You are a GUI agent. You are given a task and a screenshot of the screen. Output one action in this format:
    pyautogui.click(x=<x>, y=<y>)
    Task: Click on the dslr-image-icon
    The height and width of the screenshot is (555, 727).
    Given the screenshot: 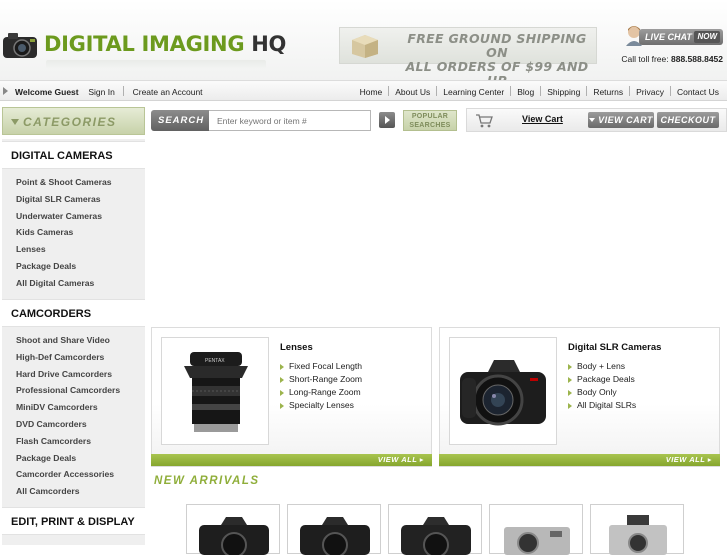 What is the action you would take?
    pyautogui.click(x=503, y=393)
    